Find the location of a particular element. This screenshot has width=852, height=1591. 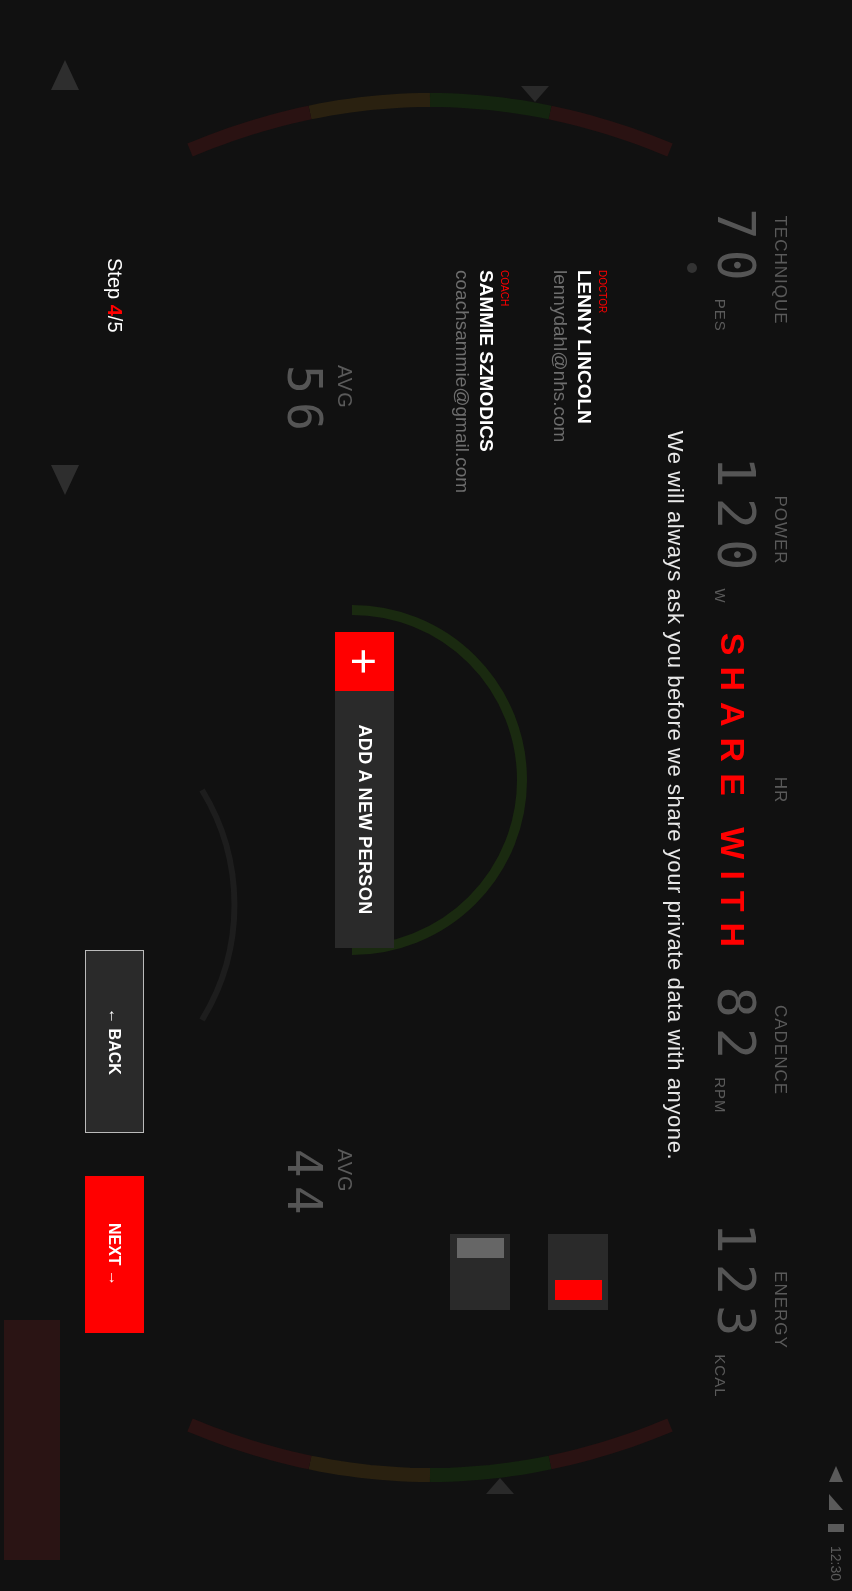

signal-icon is located at coordinates (836, 1473).